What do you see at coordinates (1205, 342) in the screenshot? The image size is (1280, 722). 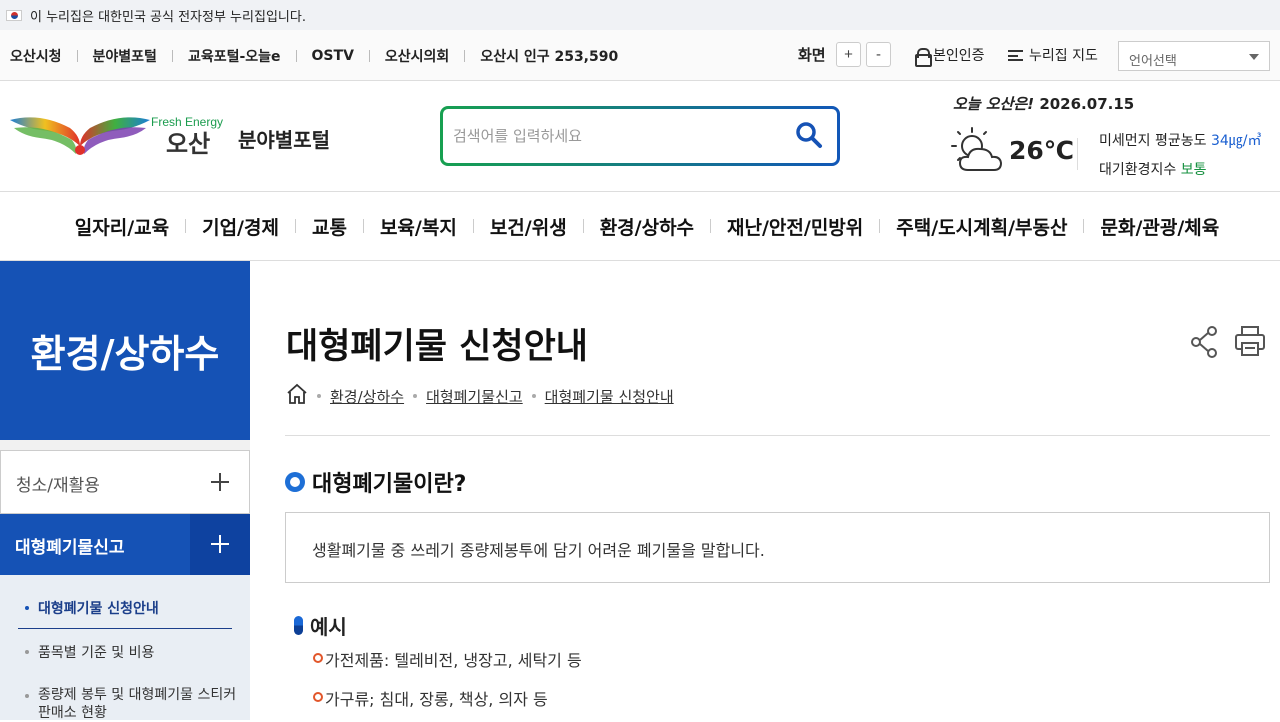 I see `share-icon` at bounding box center [1205, 342].